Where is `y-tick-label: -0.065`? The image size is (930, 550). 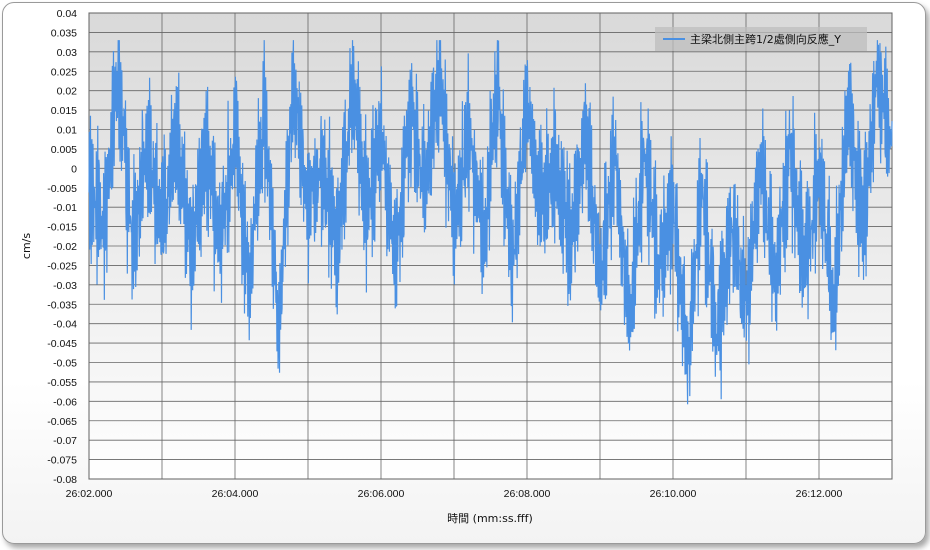
y-tick-label: -0.065 is located at coordinates (62, 422).